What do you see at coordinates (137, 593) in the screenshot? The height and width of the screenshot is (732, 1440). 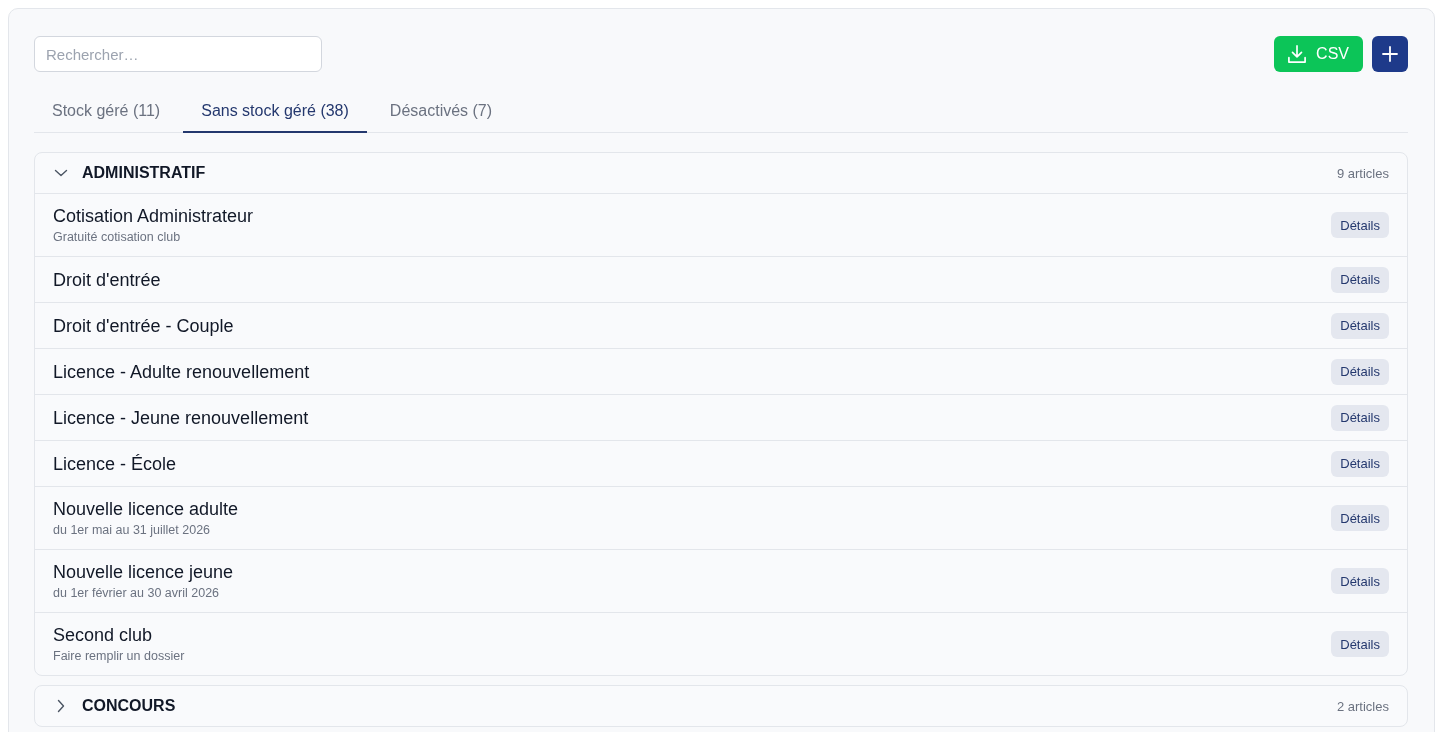 I see `article-note: du 1er février au 30 avril 2026` at bounding box center [137, 593].